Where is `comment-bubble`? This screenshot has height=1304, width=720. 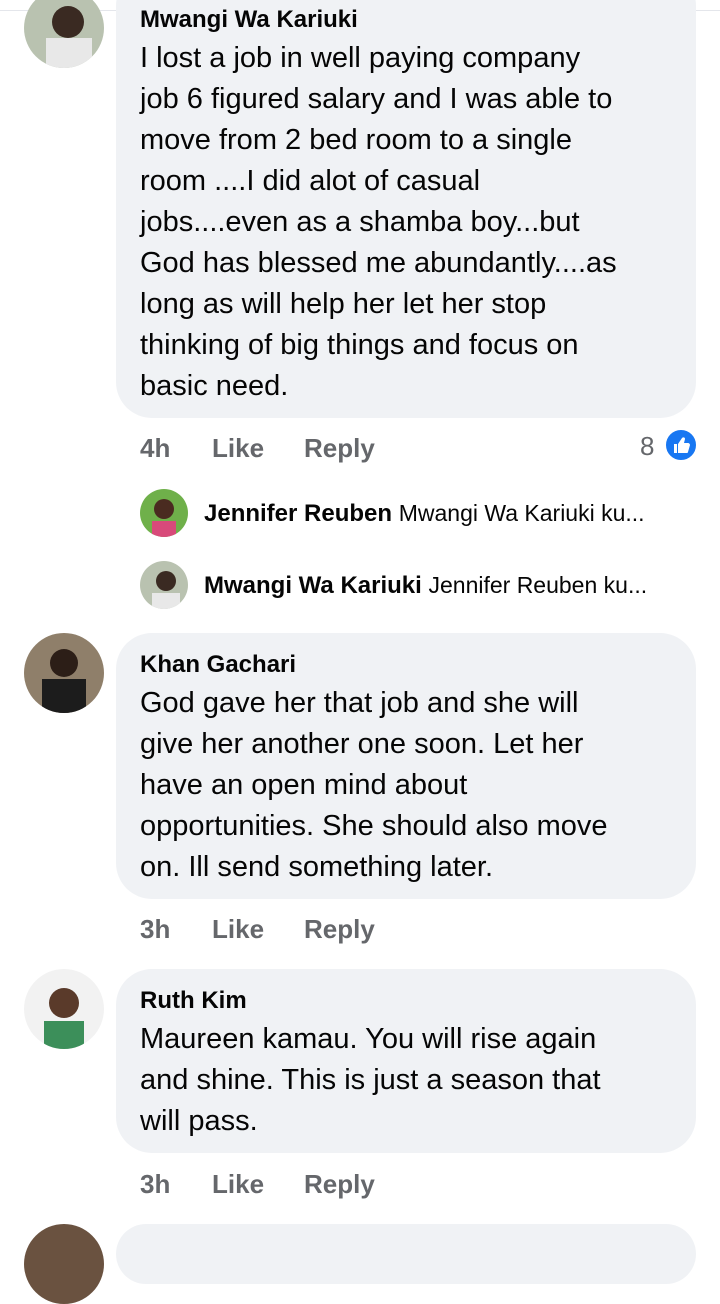
comment-bubble is located at coordinates (406, 1254).